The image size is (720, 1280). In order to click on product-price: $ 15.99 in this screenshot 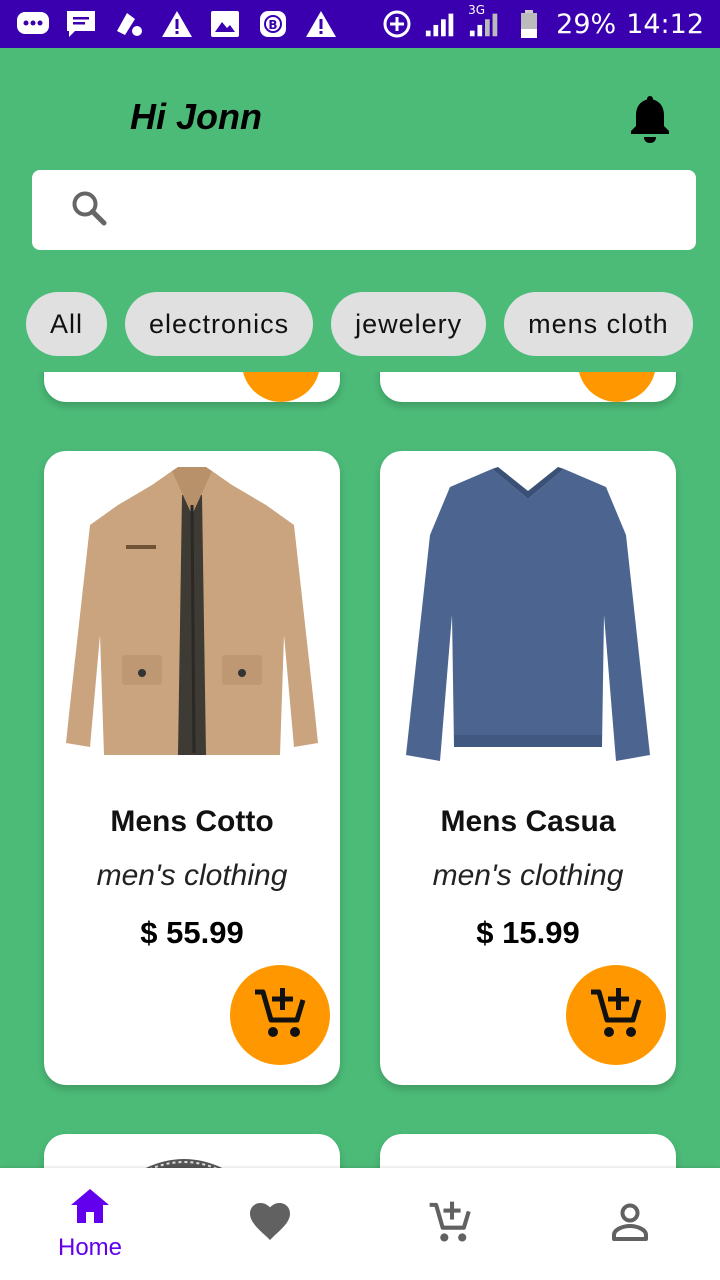, I will do `click(528, 932)`.